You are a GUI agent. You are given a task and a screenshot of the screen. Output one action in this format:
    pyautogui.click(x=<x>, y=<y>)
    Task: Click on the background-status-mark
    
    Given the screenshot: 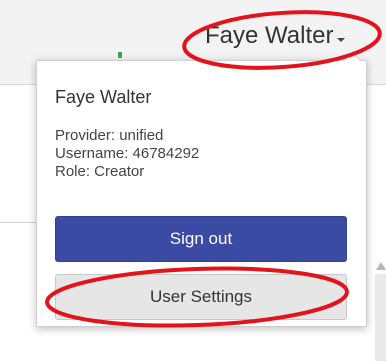 What is the action you would take?
    pyautogui.click(x=120, y=55)
    